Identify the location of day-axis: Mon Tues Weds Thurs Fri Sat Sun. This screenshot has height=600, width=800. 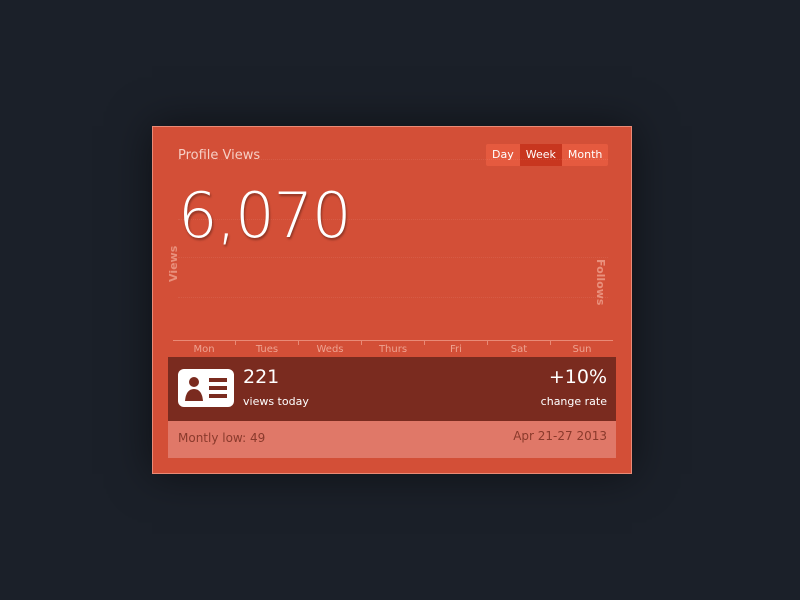
(393, 348).